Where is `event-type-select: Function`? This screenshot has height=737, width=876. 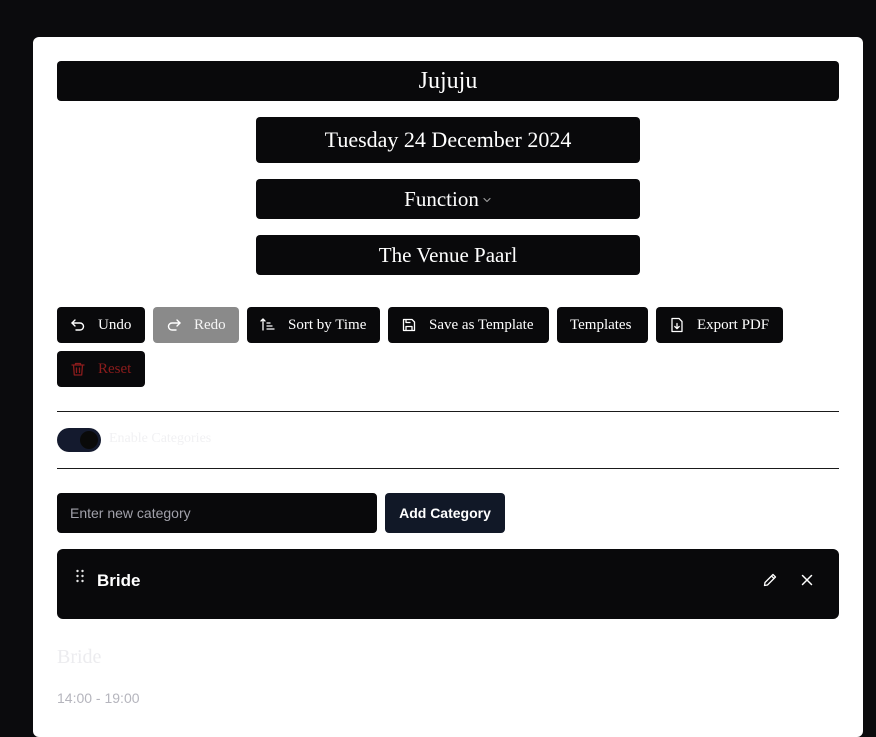 event-type-select: Function is located at coordinates (448, 199).